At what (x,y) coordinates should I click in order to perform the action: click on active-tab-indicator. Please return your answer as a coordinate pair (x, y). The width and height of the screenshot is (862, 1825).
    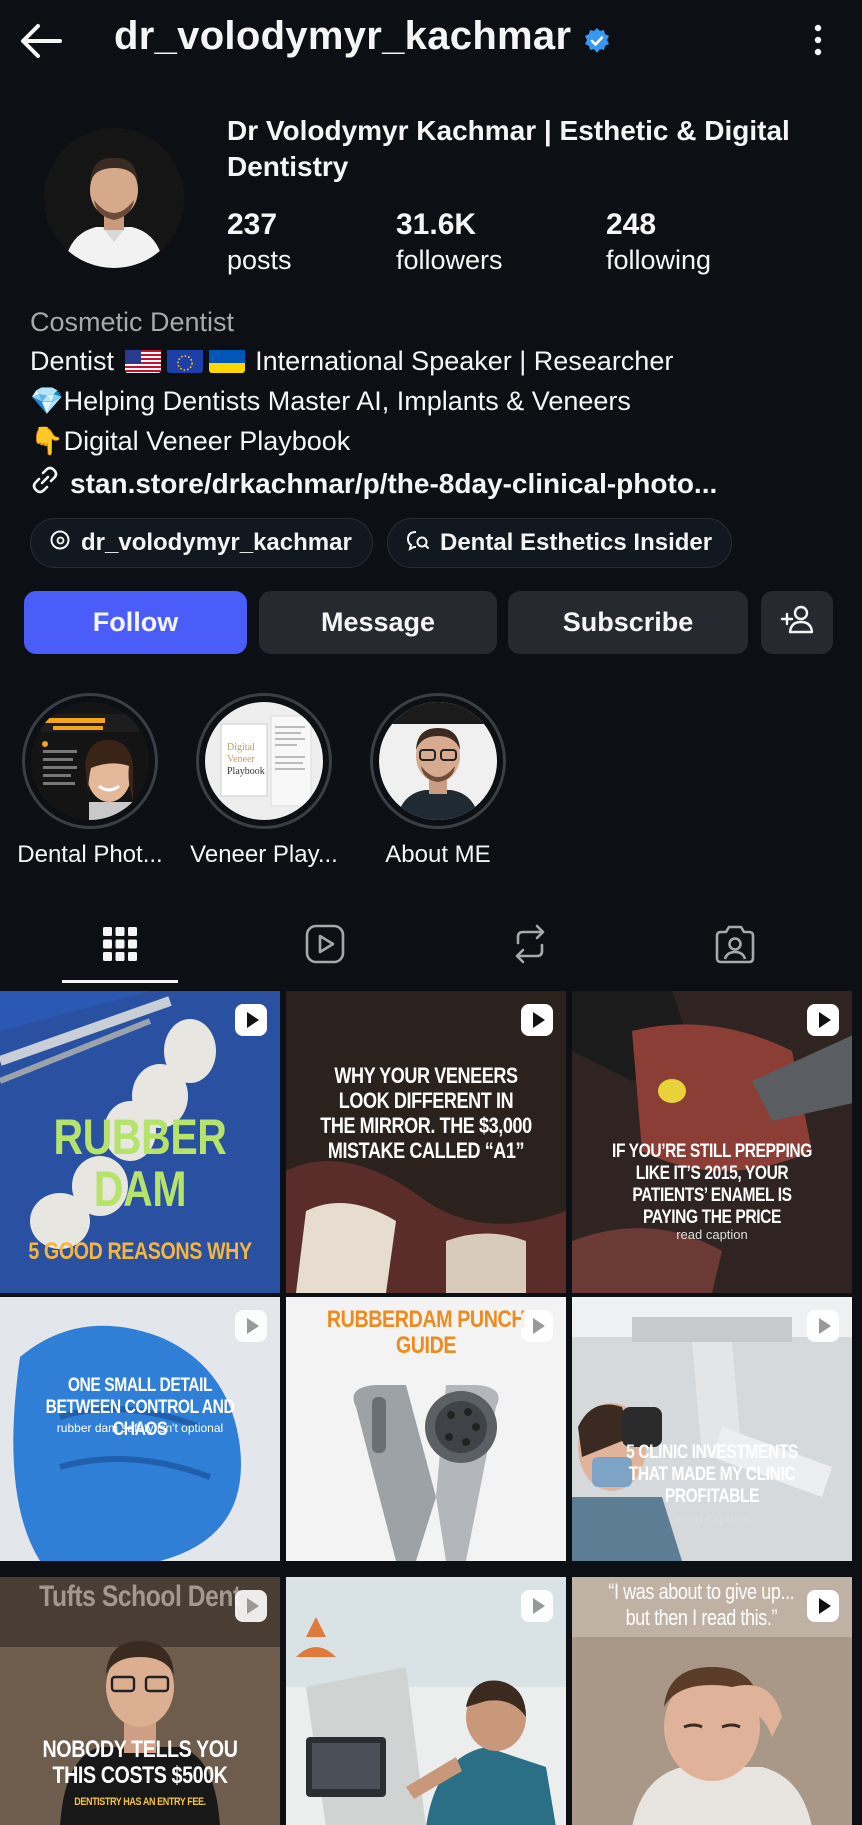
    Looking at the image, I should click on (120, 981).